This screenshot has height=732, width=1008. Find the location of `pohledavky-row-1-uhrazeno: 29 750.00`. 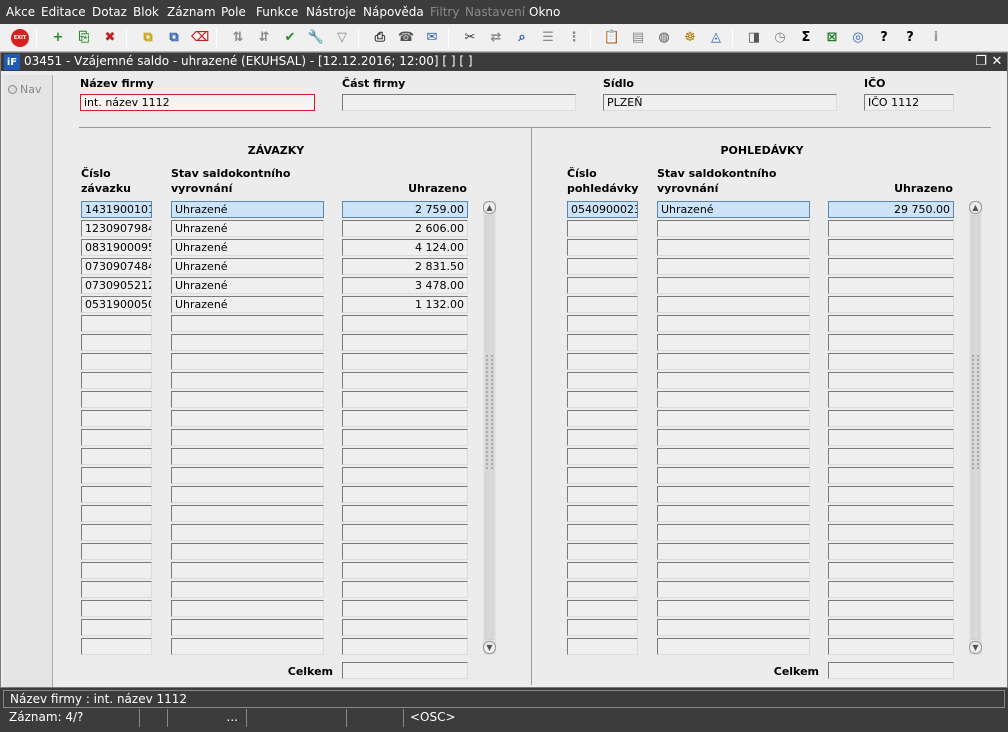

pohledavky-row-1-uhrazeno: 29 750.00 is located at coordinates (891, 209).